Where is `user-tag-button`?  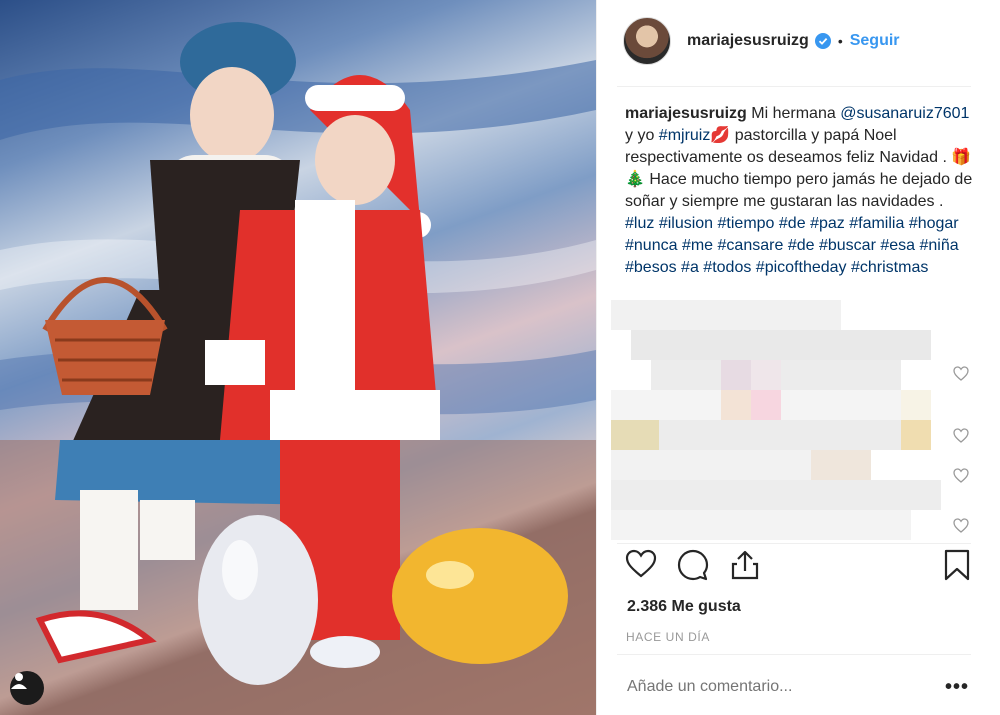
user-tag-button is located at coordinates (27, 688).